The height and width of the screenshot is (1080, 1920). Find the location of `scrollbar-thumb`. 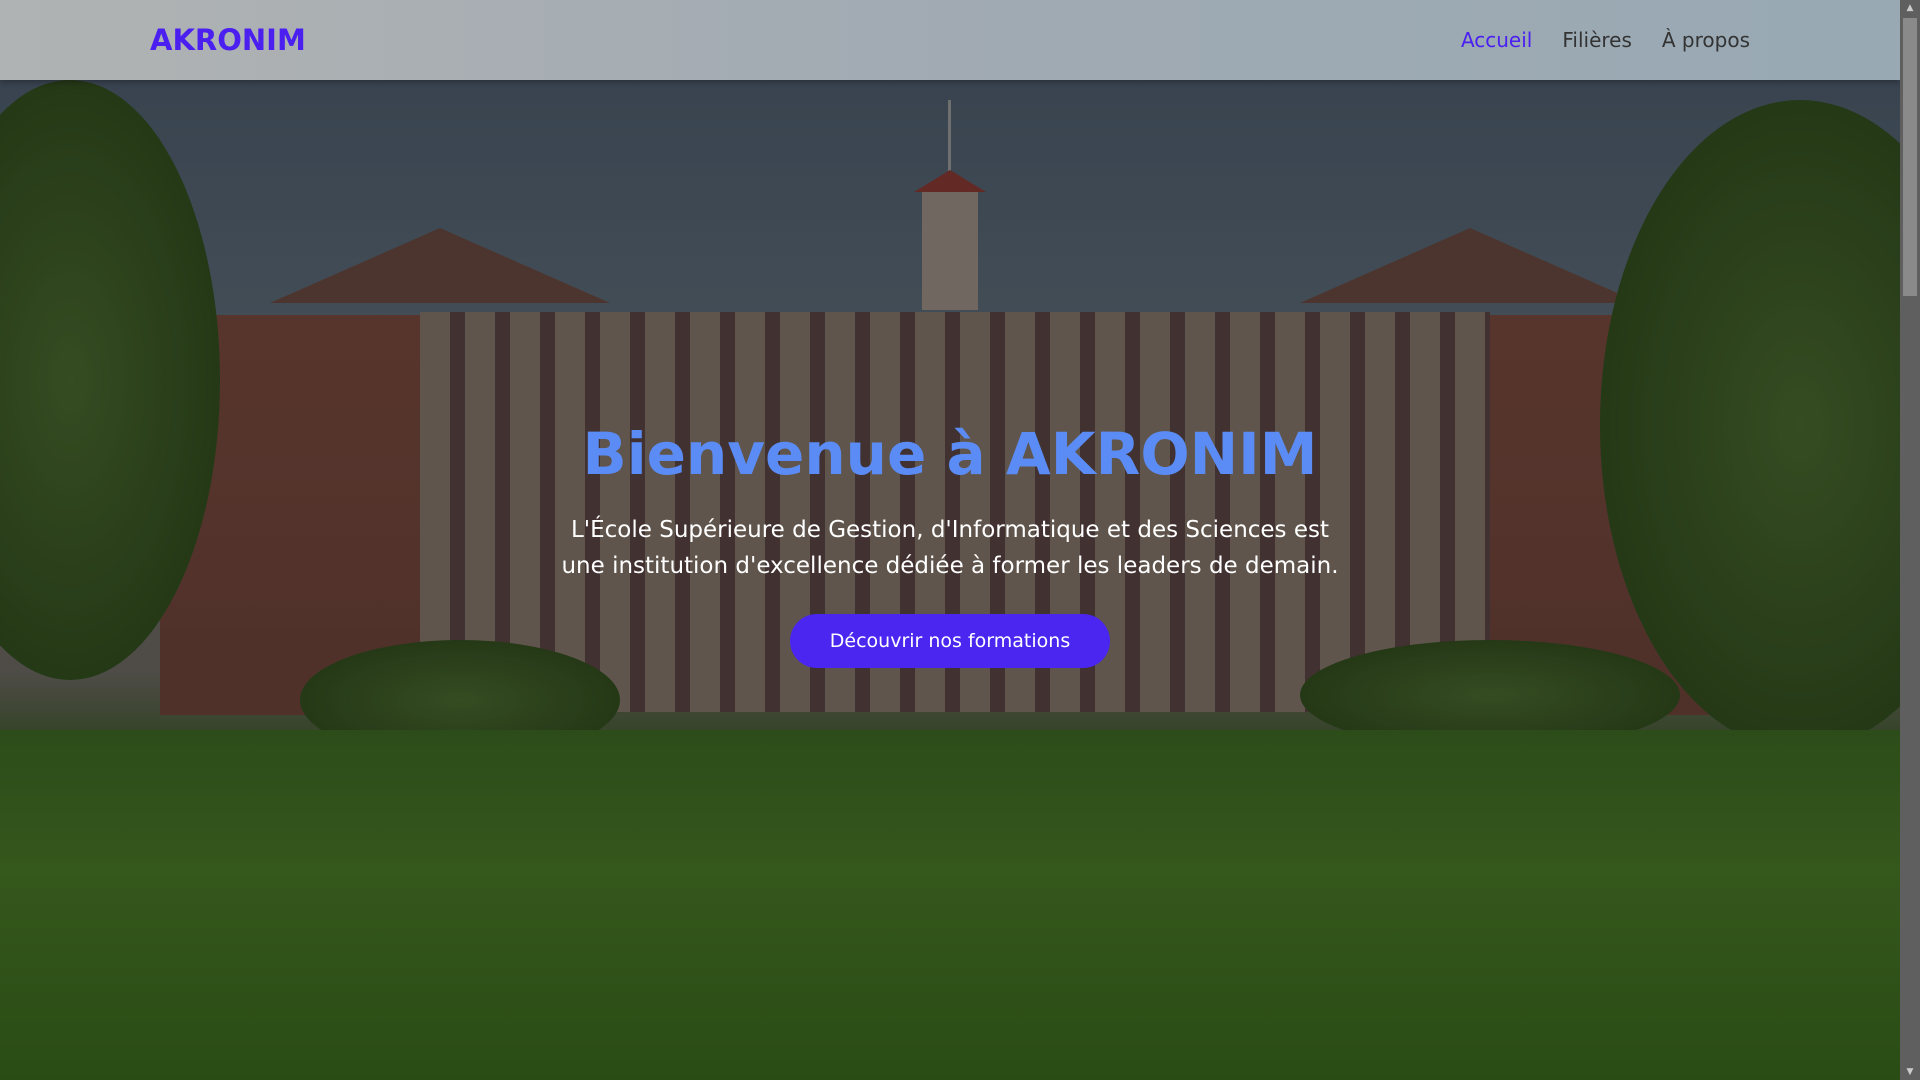

scrollbar-thumb is located at coordinates (1910, 157).